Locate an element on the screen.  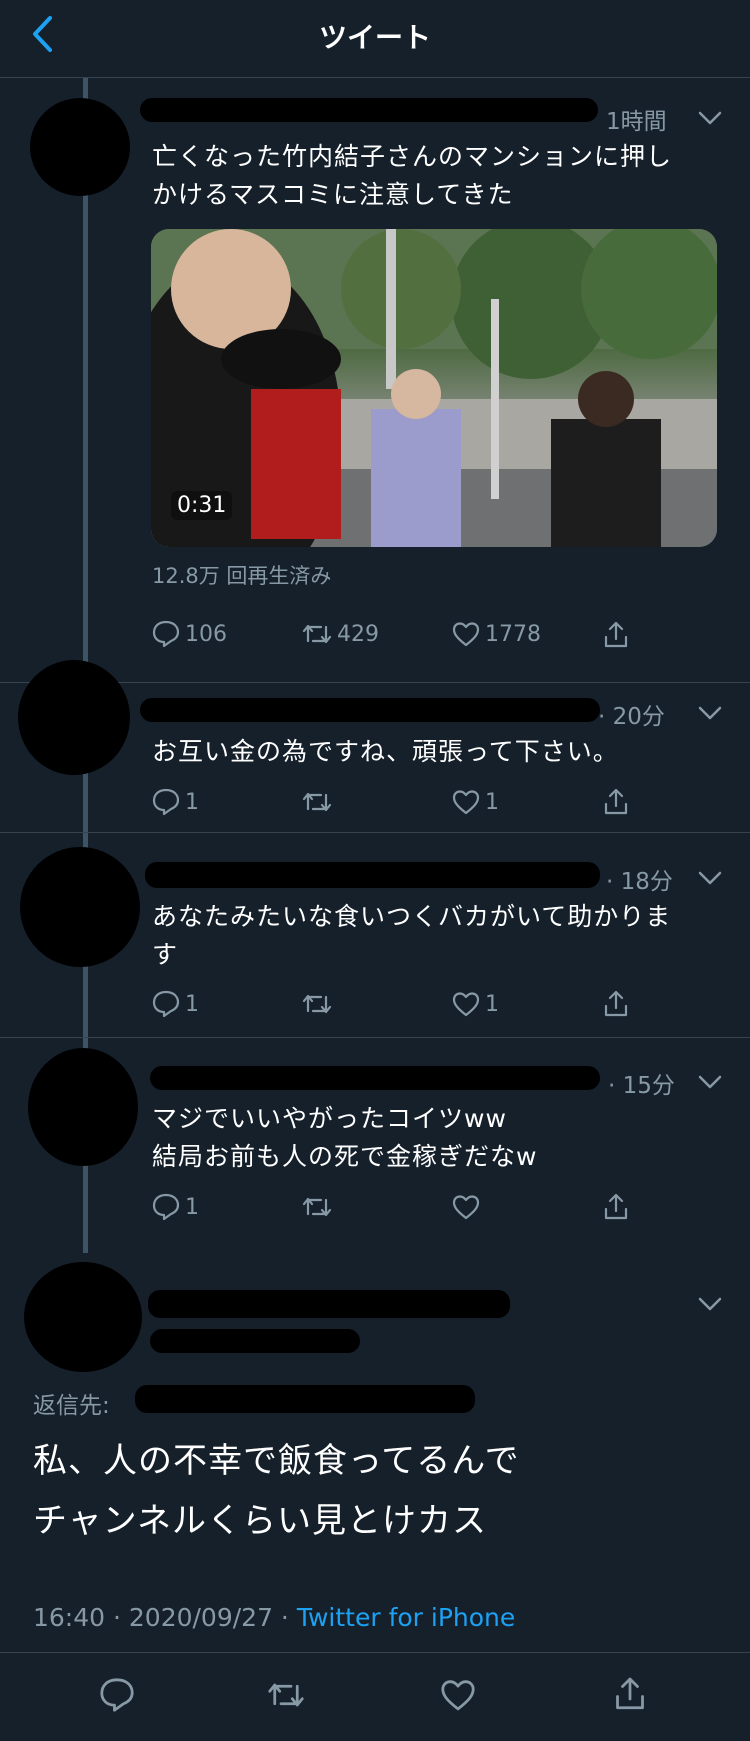
redacted-handle is located at coordinates (255, 1341).